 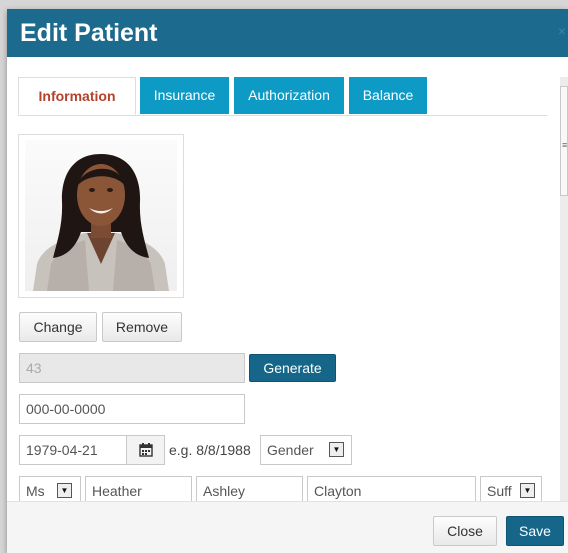 I want to click on scrollbar: ≡, so click(x=564, y=289).